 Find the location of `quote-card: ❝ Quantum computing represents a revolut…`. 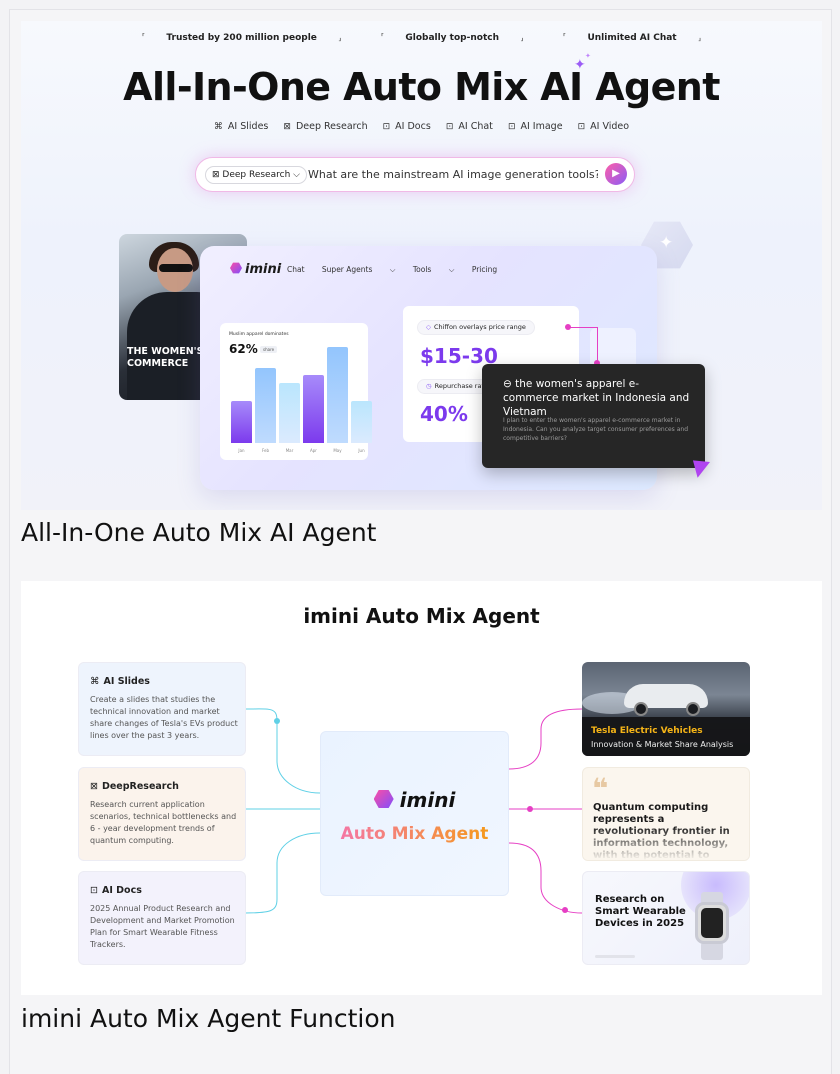

quote-card: ❝ Quantum computing represents a revolut… is located at coordinates (666, 814).